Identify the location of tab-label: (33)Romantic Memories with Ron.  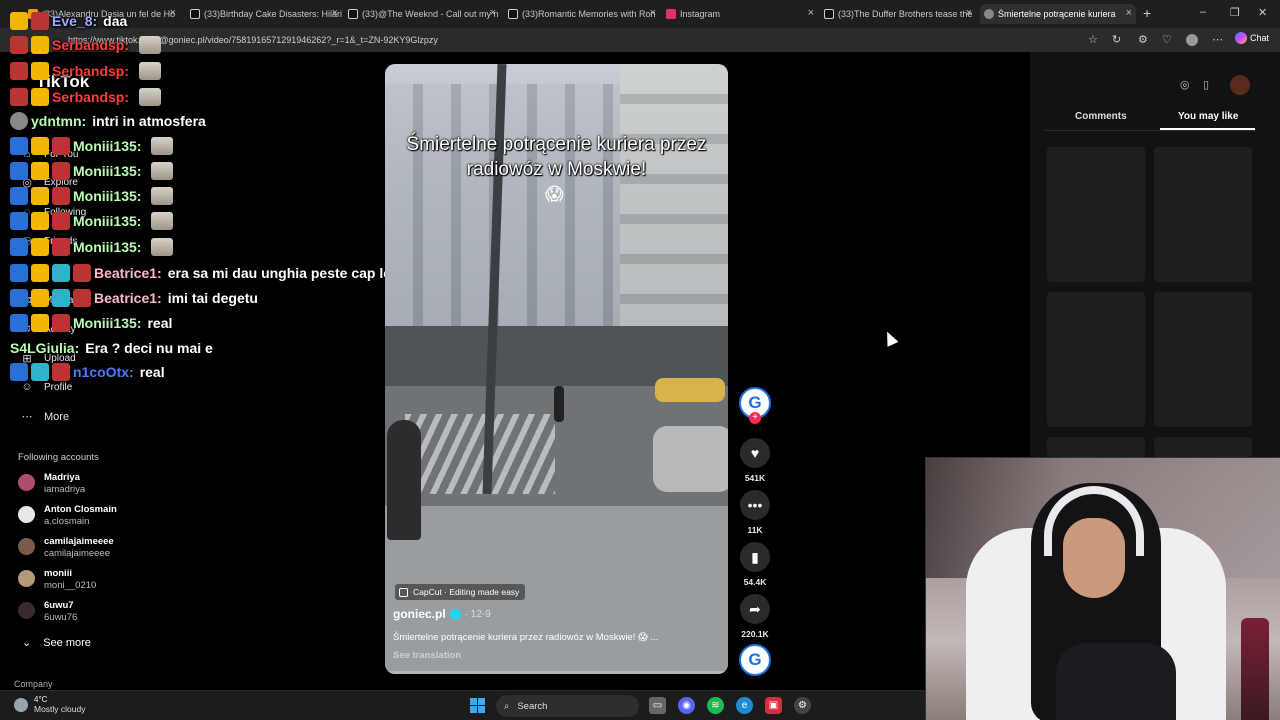
(589, 14).